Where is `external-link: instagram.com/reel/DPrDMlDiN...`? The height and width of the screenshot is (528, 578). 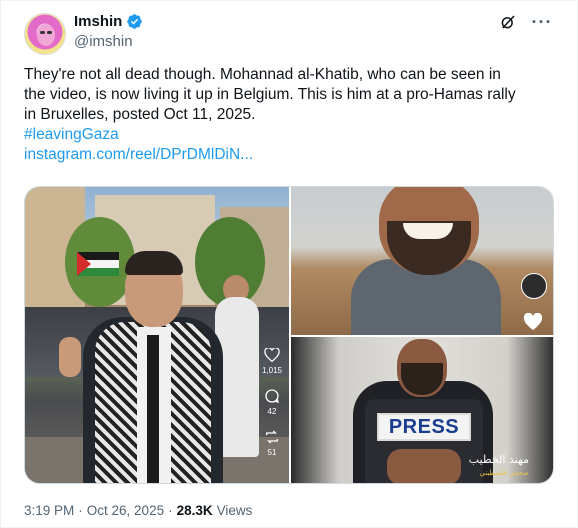
external-link: instagram.com/reel/DPrDMlDiN... is located at coordinates (284, 155).